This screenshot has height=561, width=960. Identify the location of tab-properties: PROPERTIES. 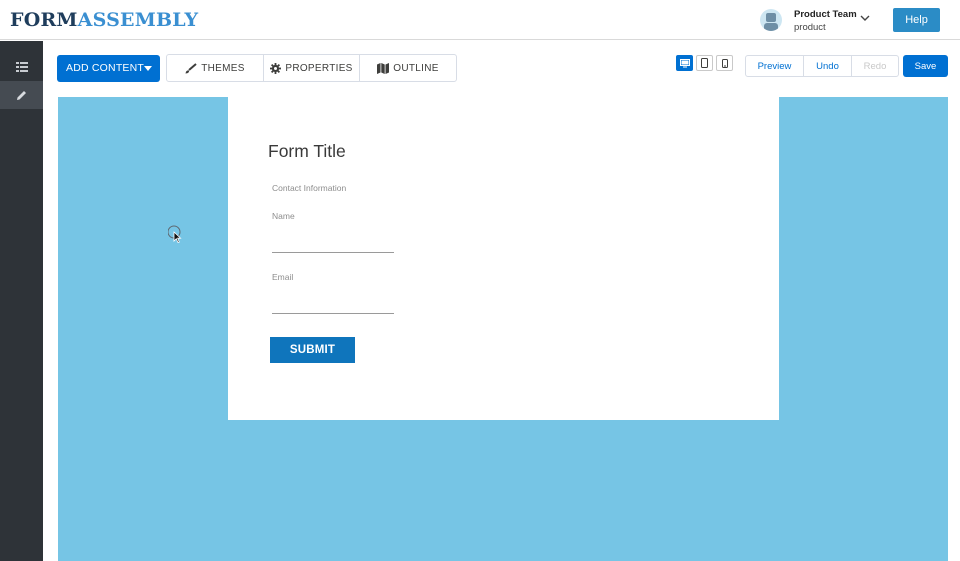
(312, 68).